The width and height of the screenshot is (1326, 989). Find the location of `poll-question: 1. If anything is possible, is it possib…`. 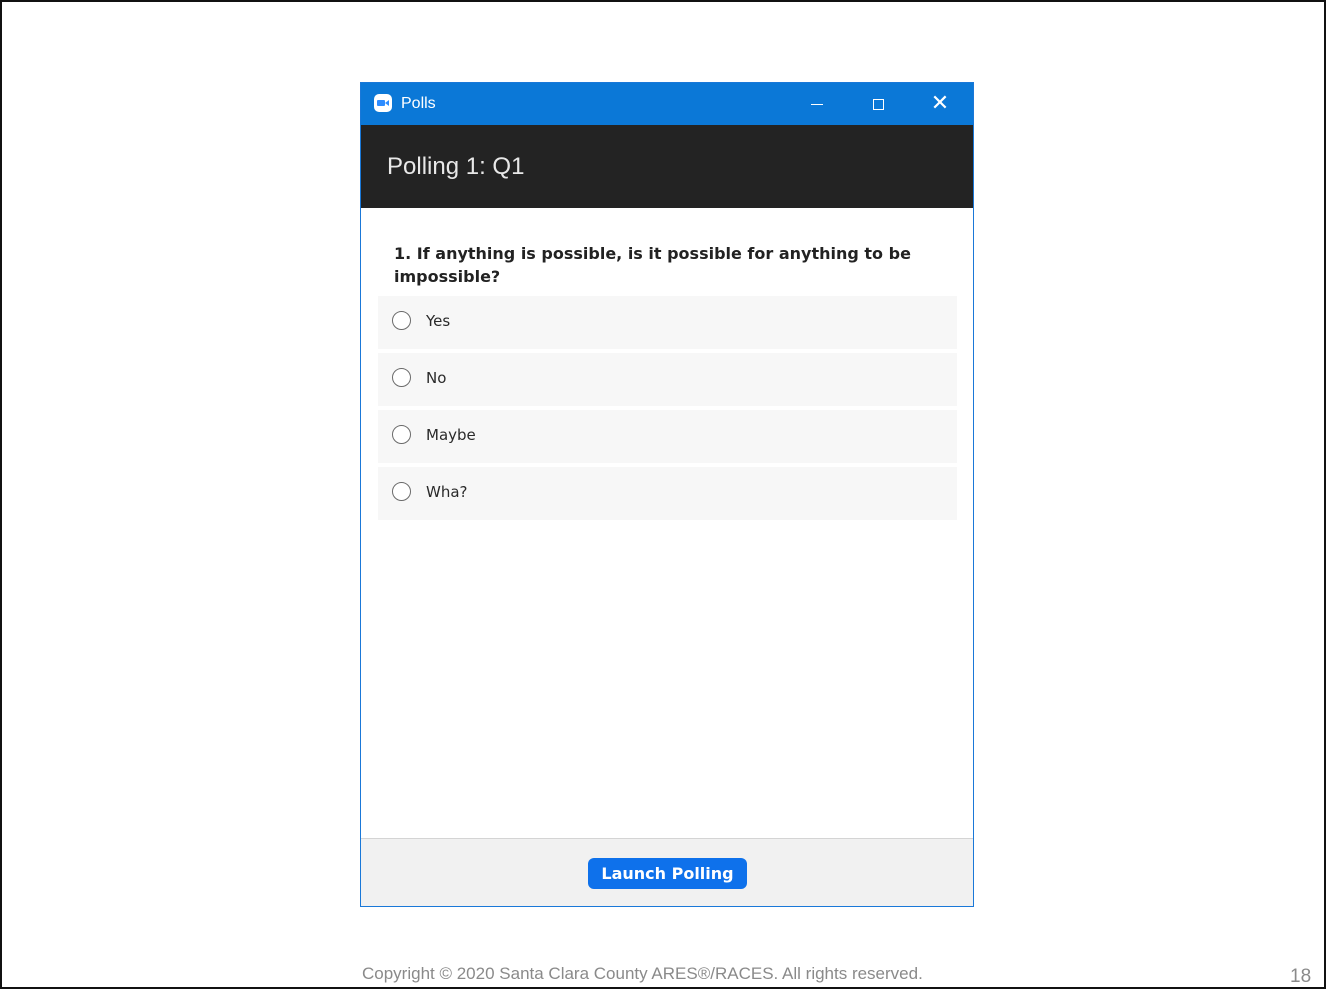

poll-question: 1. If anything is possible, is it possib… is located at coordinates (652, 265).